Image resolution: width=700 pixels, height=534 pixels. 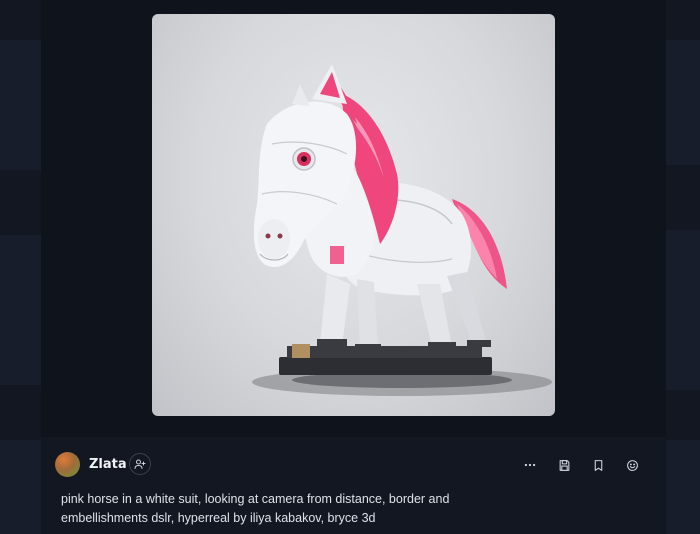 I want to click on background-page-left, so click(x=20, y=267).